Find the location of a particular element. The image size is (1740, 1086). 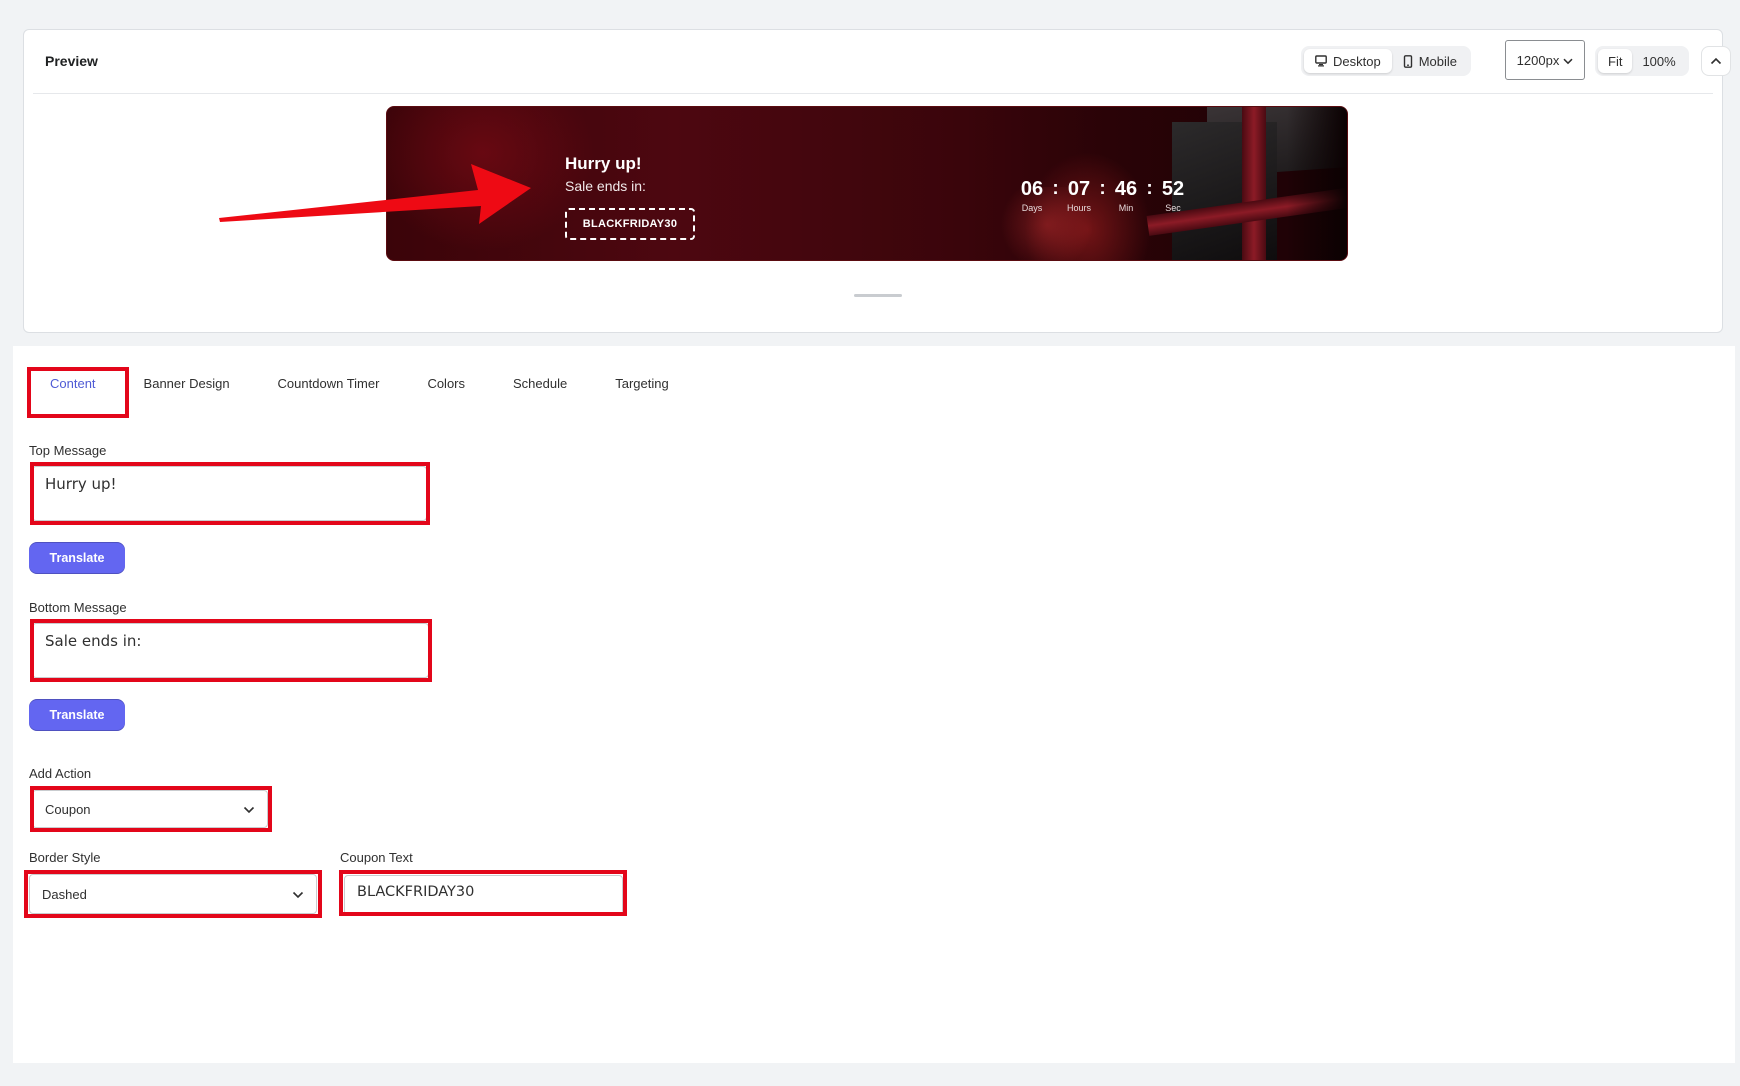

desktop-button: Desktop is located at coordinates (1348, 61).